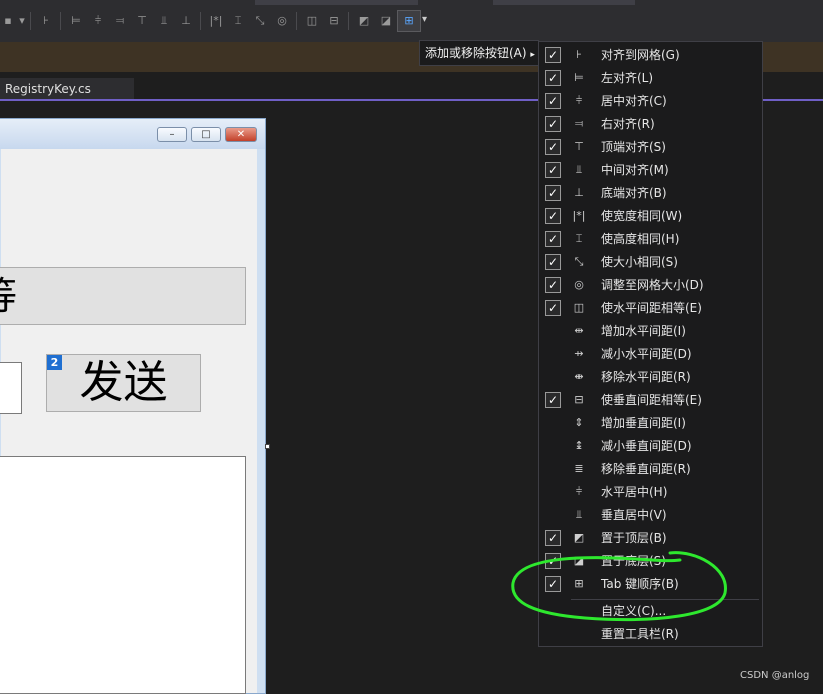 This screenshot has width=823, height=694. What do you see at coordinates (650, 124) in the screenshot?
I see `menu-item-3: ✓ ⫤ 右对齐(R)` at bounding box center [650, 124].